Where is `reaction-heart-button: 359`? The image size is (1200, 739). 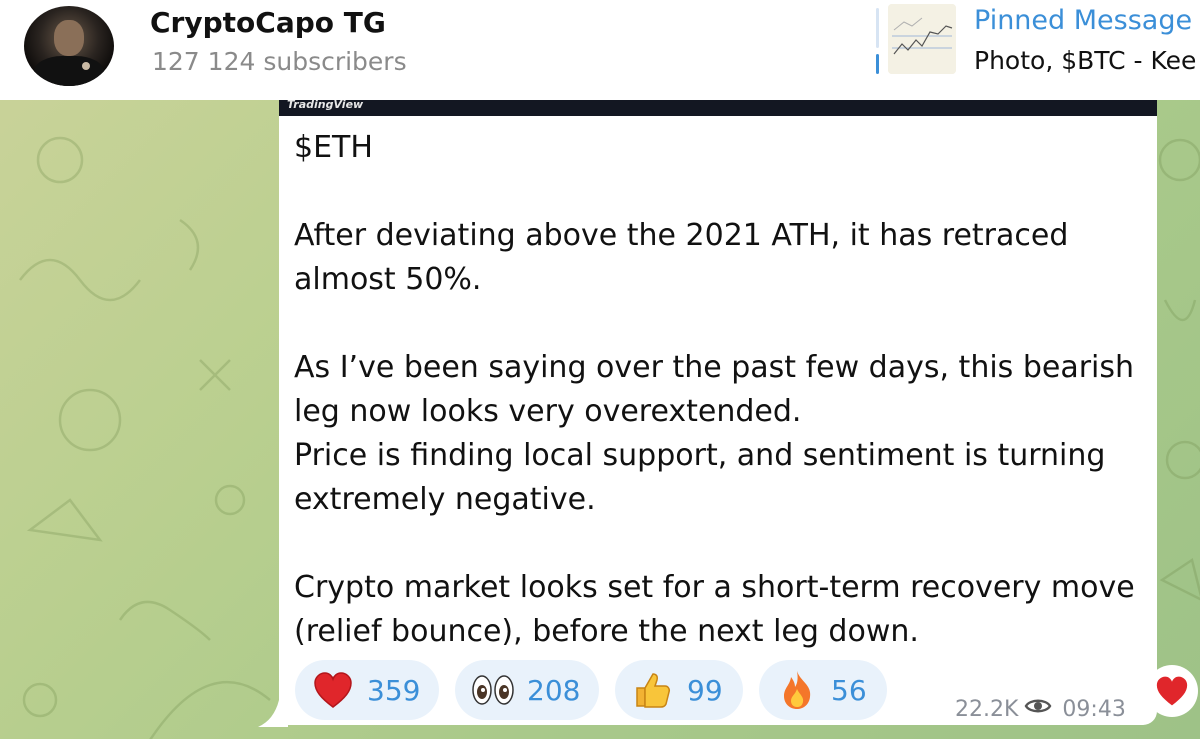 reaction-heart-button: 359 is located at coordinates (367, 690).